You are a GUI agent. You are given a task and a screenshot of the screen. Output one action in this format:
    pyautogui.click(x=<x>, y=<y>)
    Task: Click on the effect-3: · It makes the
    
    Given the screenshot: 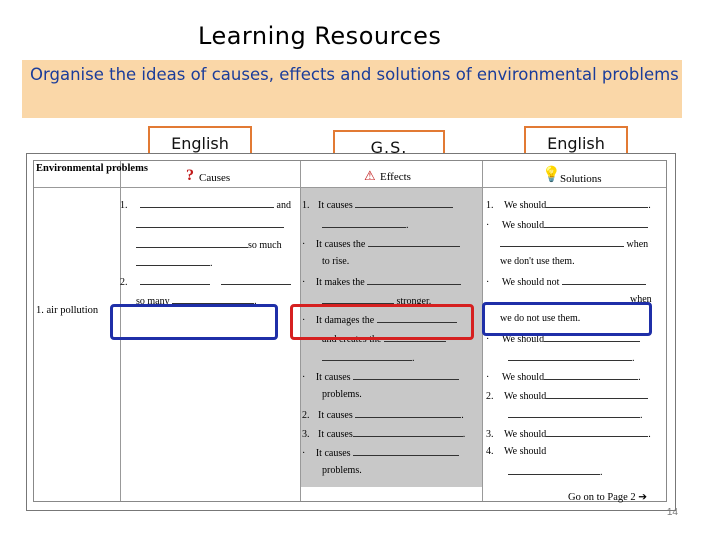 What is the action you would take?
    pyautogui.click(x=382, y=281)
    